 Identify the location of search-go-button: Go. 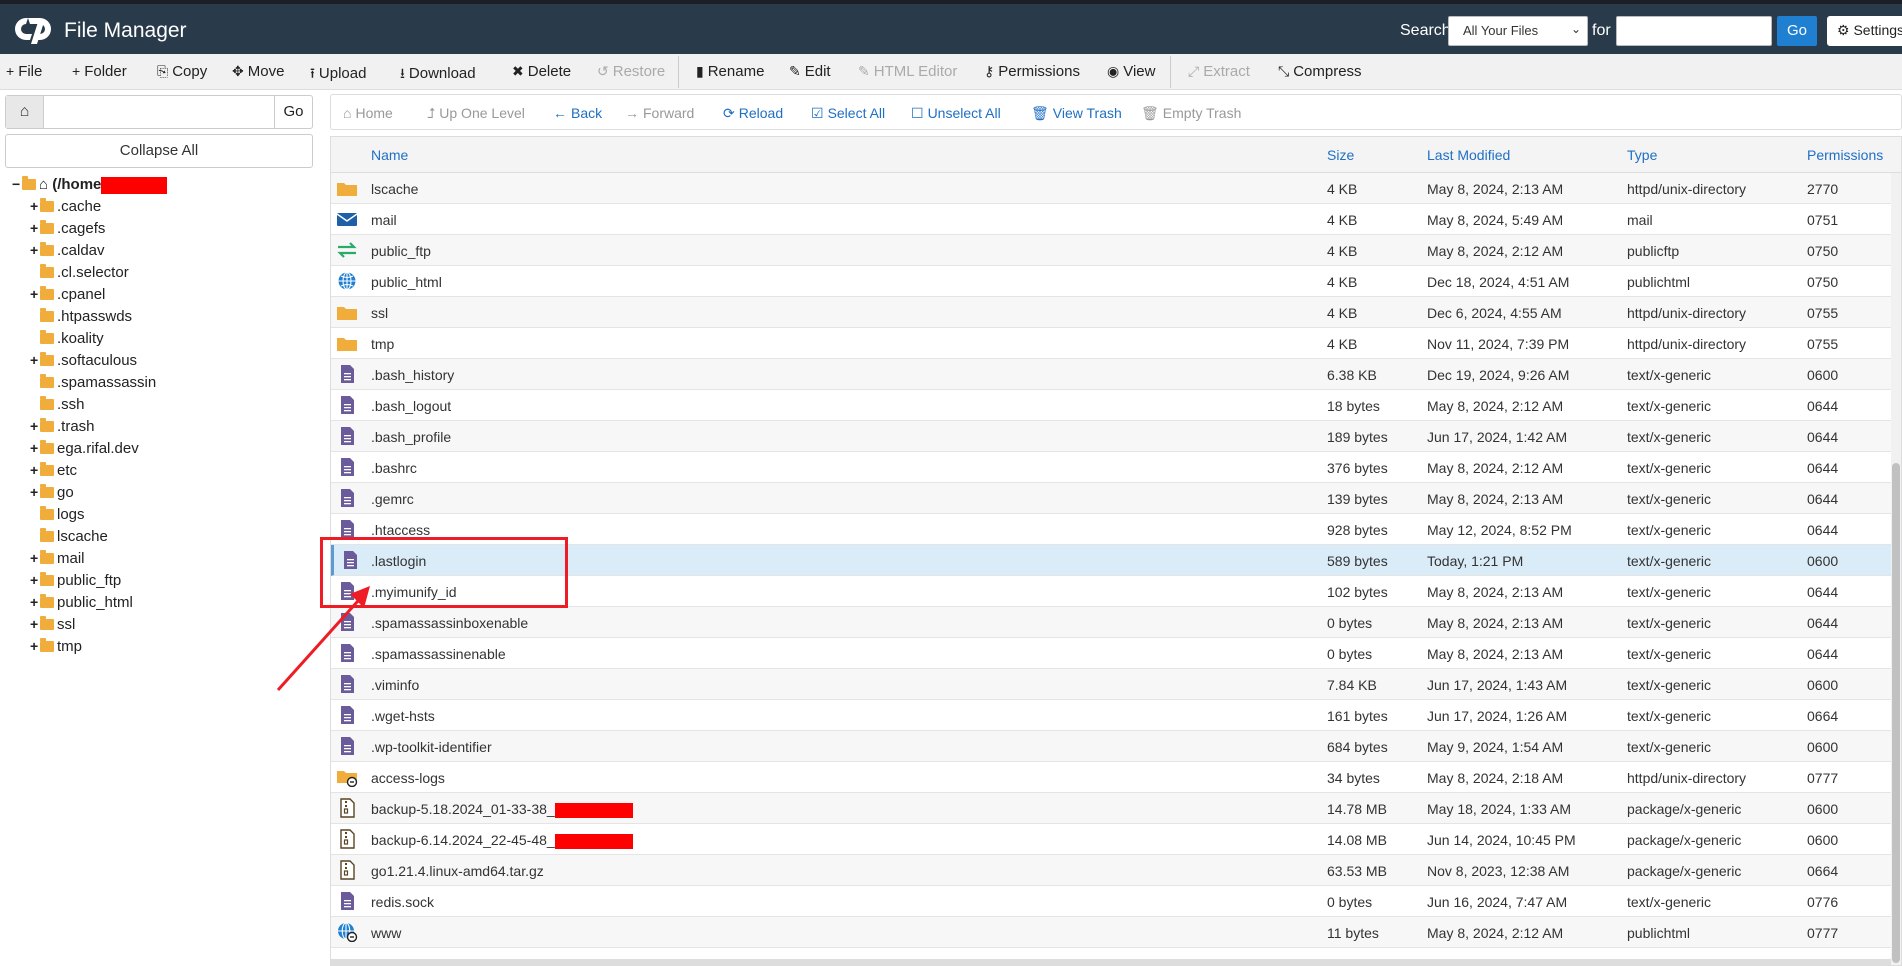
(1797, 31).